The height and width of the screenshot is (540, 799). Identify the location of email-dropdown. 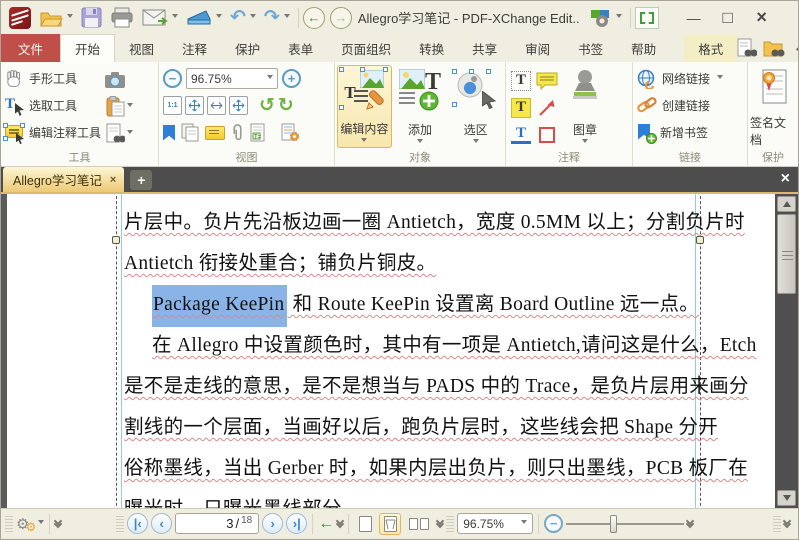
(175, 17).